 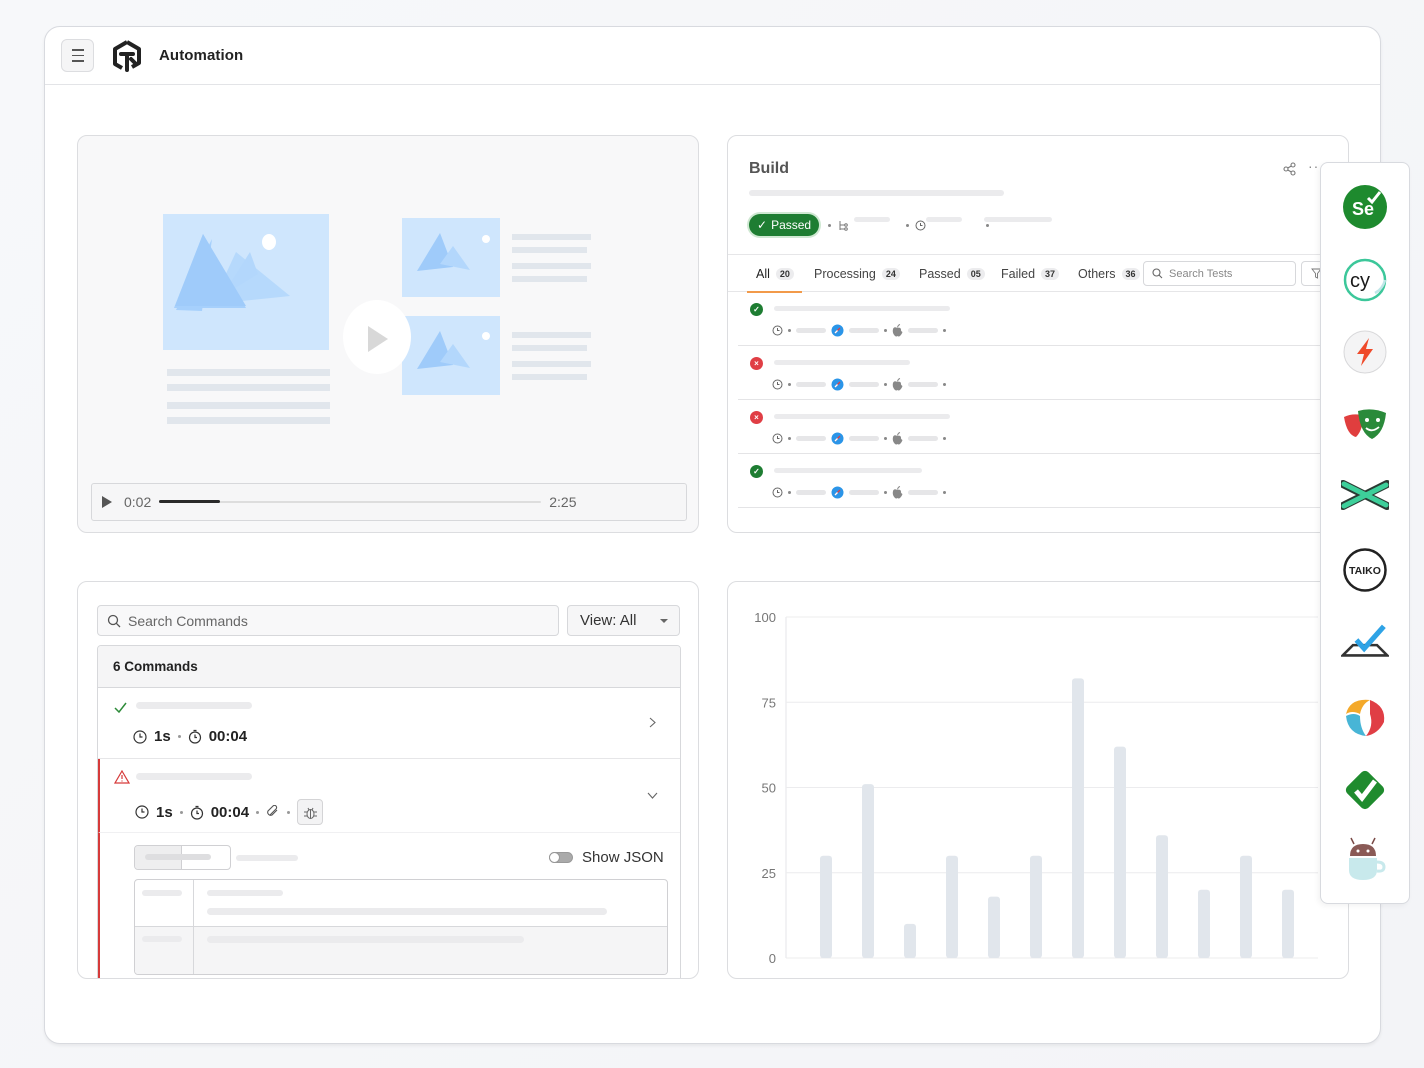 I want to click on search-tests-input: Search Tests, so click(x=1219, y=273).